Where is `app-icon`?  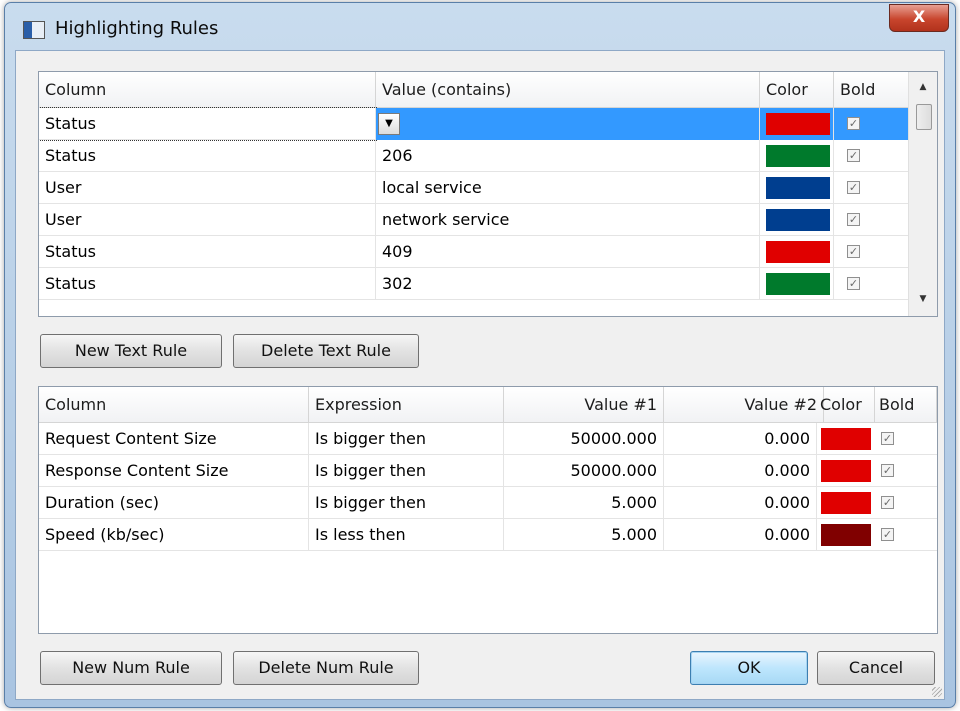
app-icon is located at coordinates (34, 30).